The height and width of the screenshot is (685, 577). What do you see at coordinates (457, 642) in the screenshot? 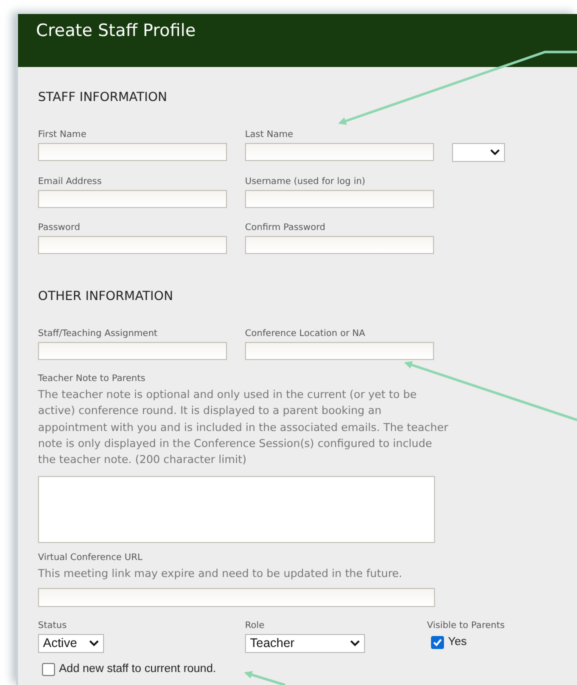
I see `checkbox-label: Yes` at bounding box center [457, 642].